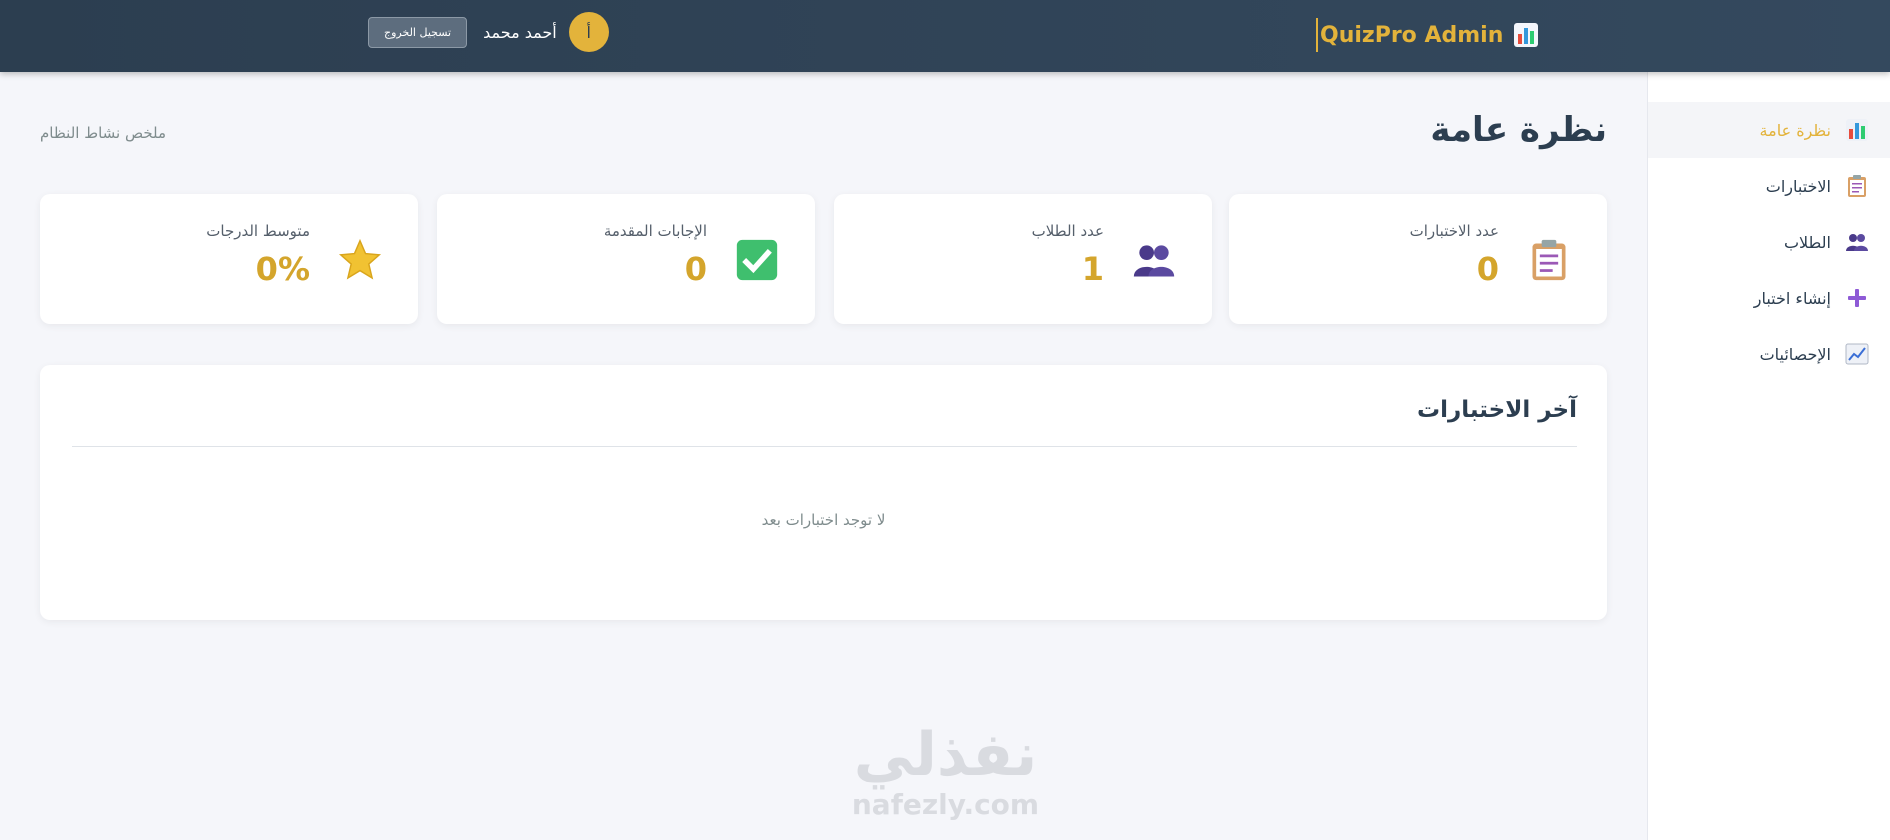  I want to click on watermark-arabic: نفذلي, so click(945, 755).